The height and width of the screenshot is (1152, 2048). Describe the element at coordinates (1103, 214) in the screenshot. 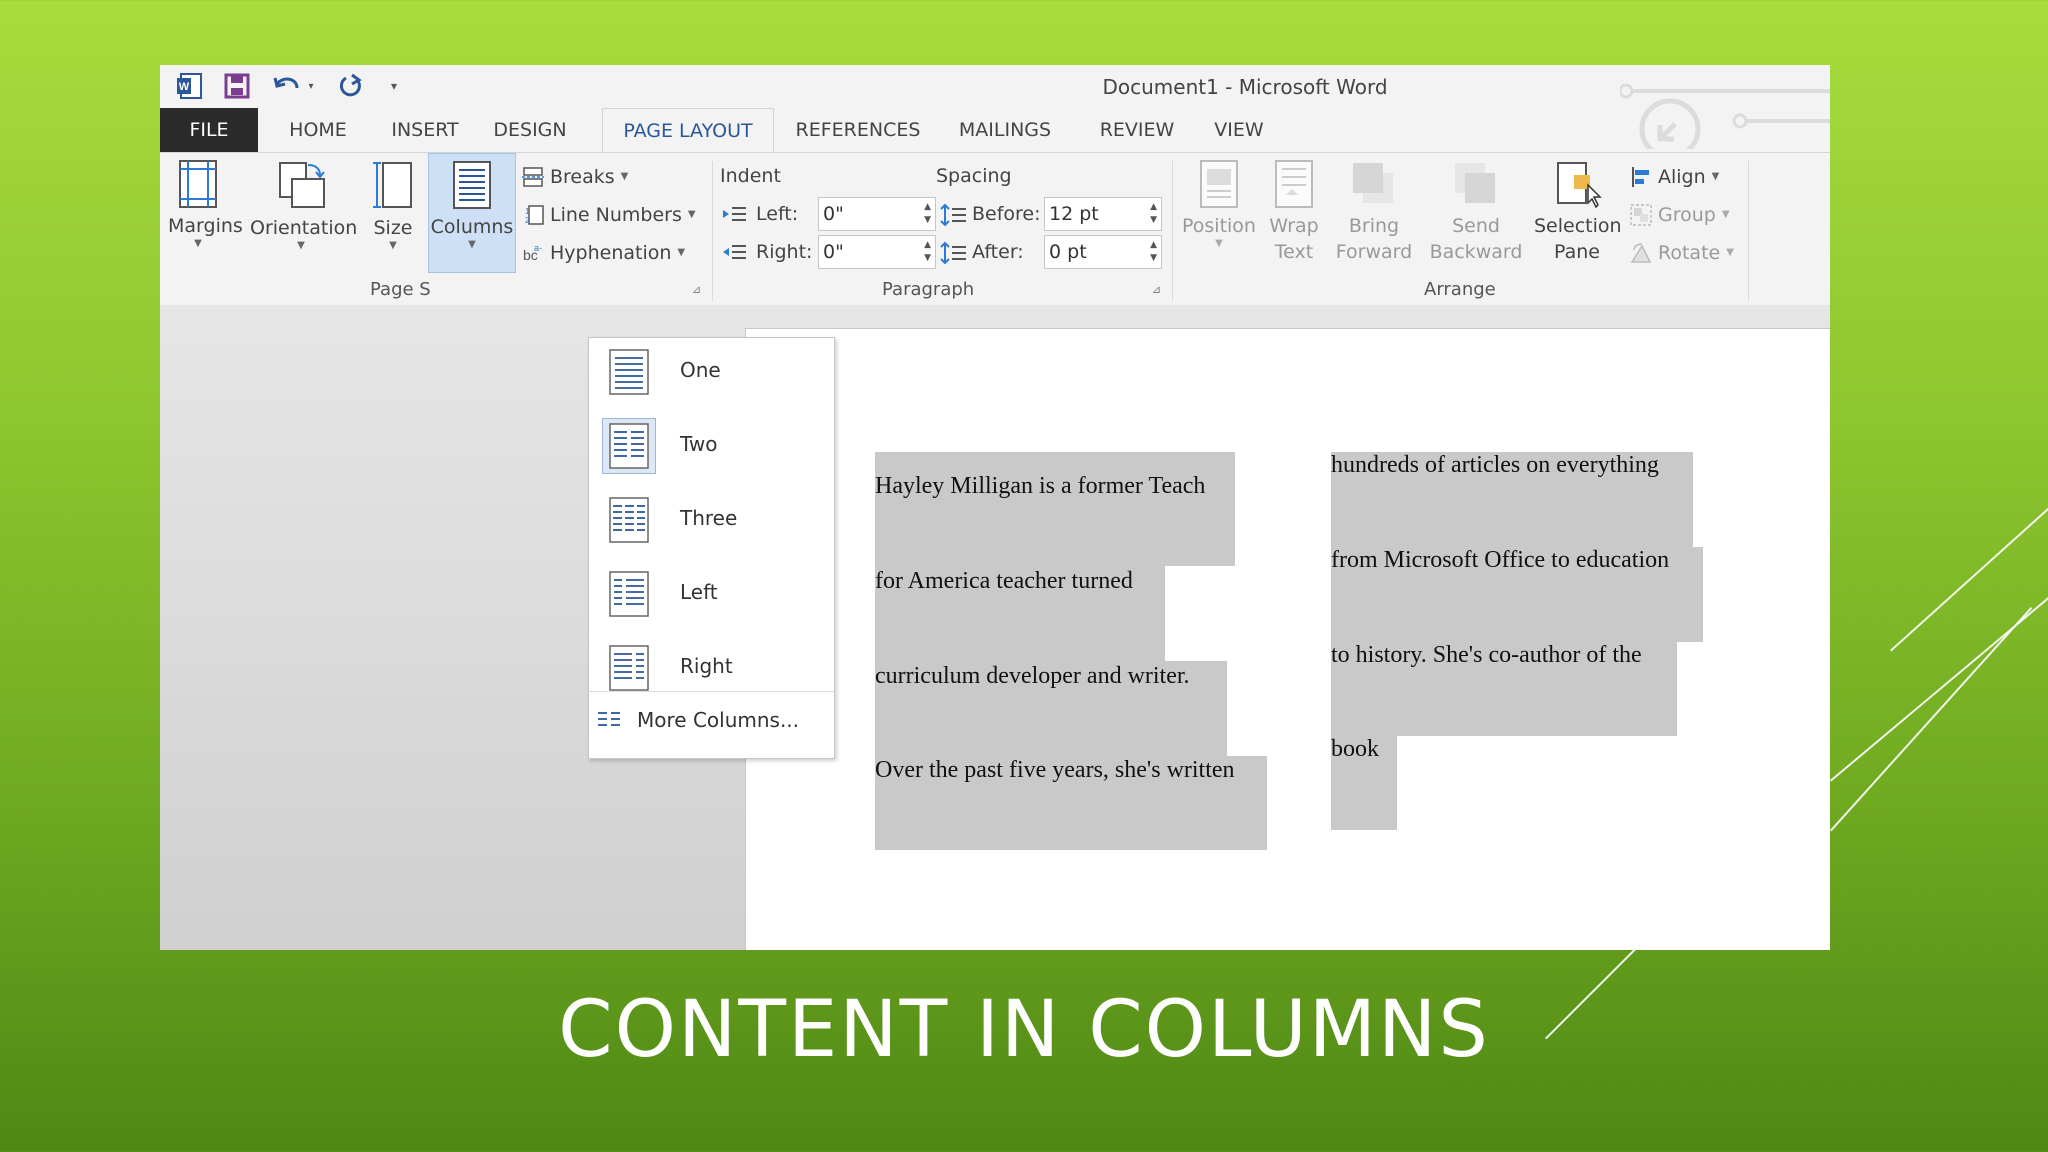

I see `spacing-before-input: 12 pt ▲ ▼` at that location.